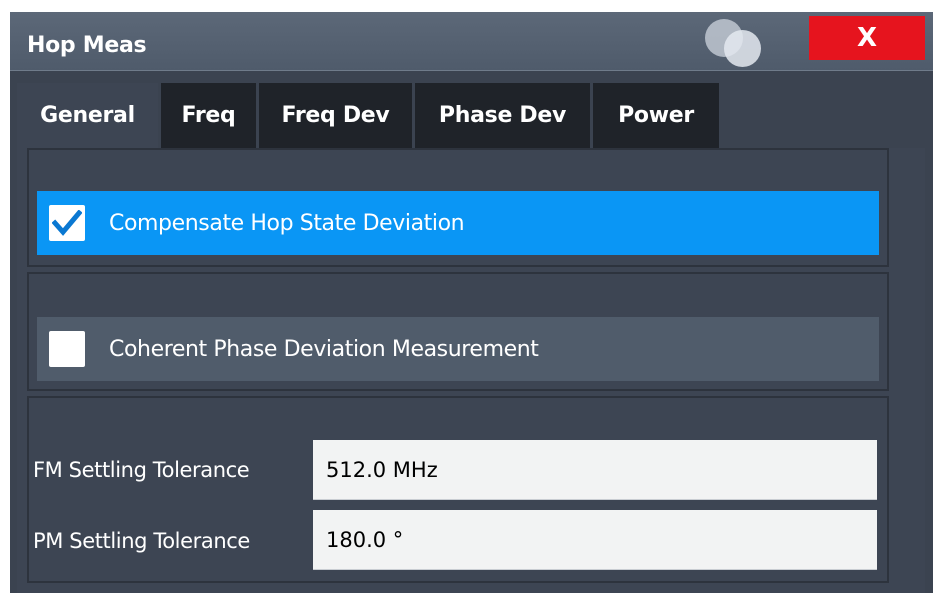 Image resolution: width=933 pixels, height=593 pixels. I want to click on tab-phase-dev-label: Phase Dev, so click(502, 115).